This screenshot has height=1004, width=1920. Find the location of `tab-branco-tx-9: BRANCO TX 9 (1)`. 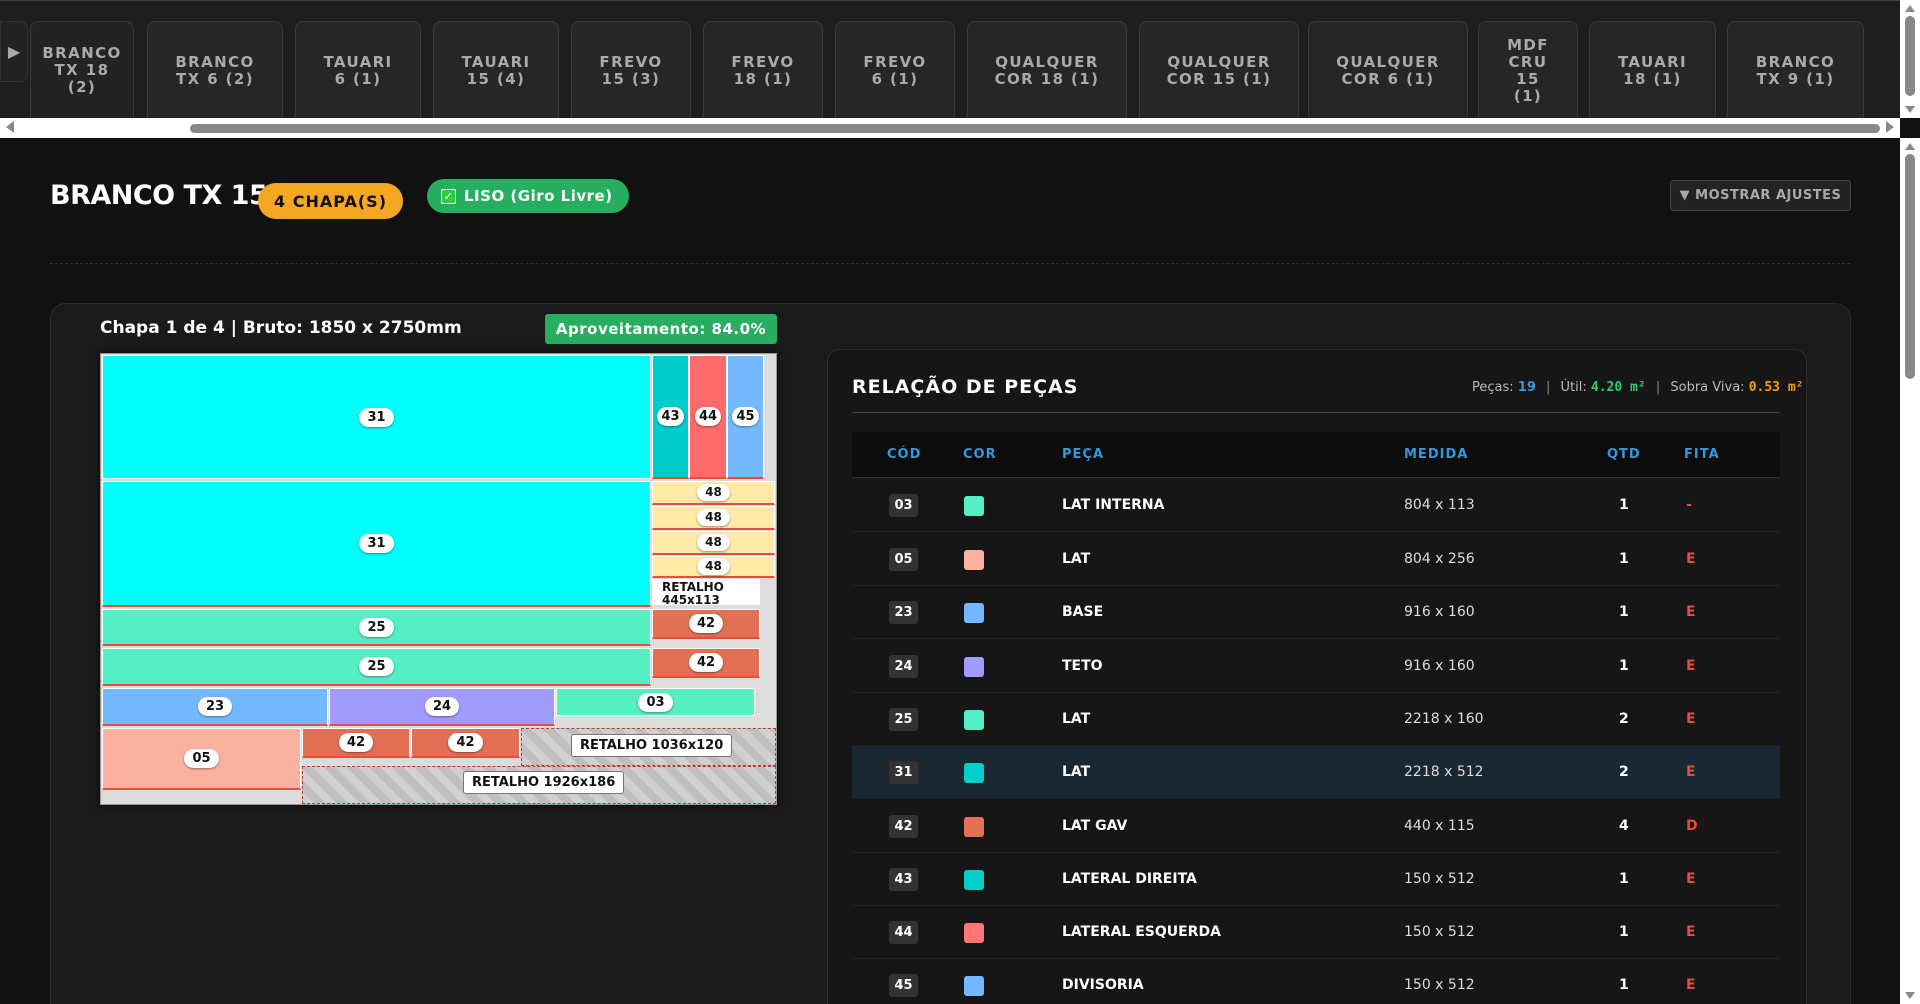

tab-branco-tx-9: BRANCO TX 9 (1) is located at coordinates (1795, 70).